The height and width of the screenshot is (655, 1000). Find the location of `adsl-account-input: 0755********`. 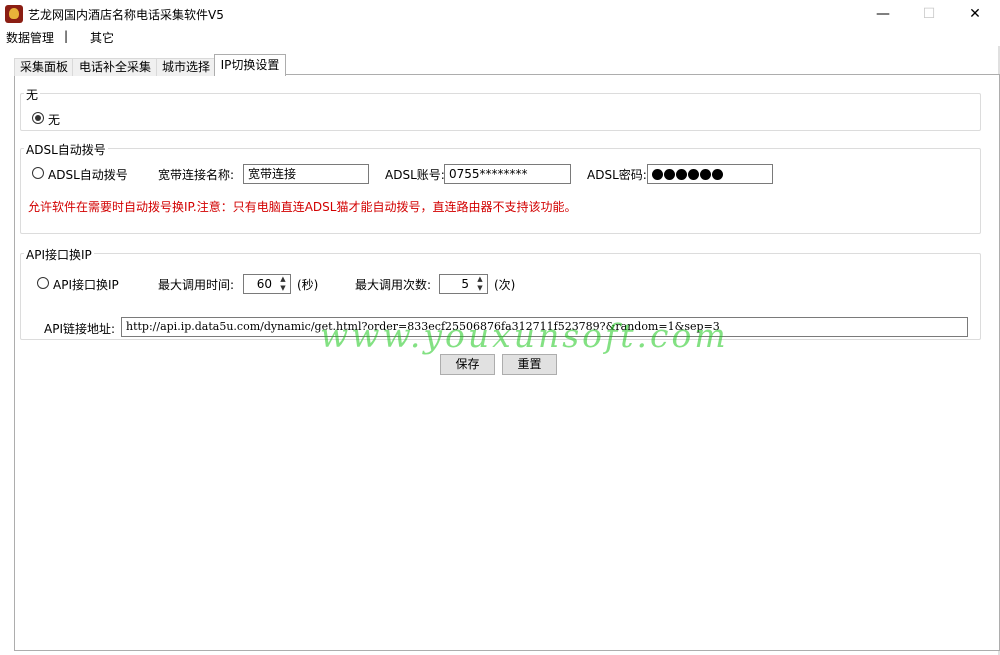

adsl-account-input: 0755******** is located at coordinates (507, 174).